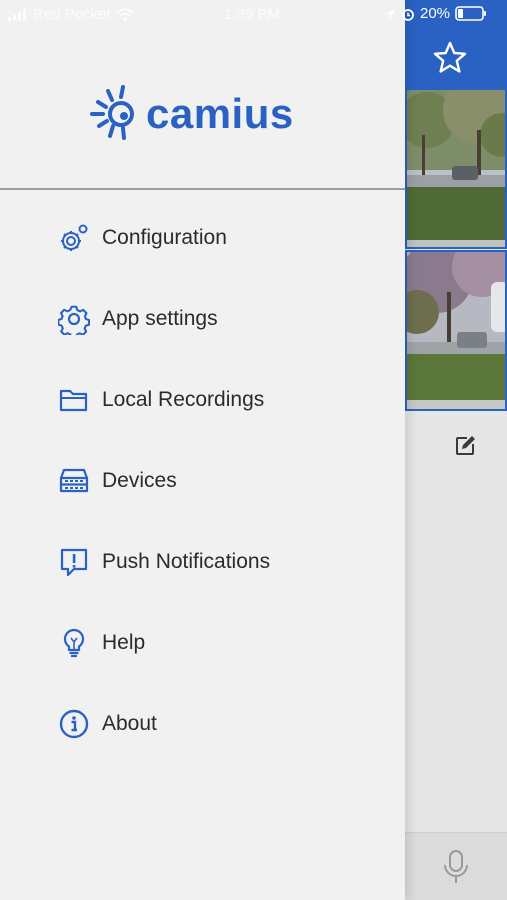  I want to click on edit-icon, so click(465, 446).